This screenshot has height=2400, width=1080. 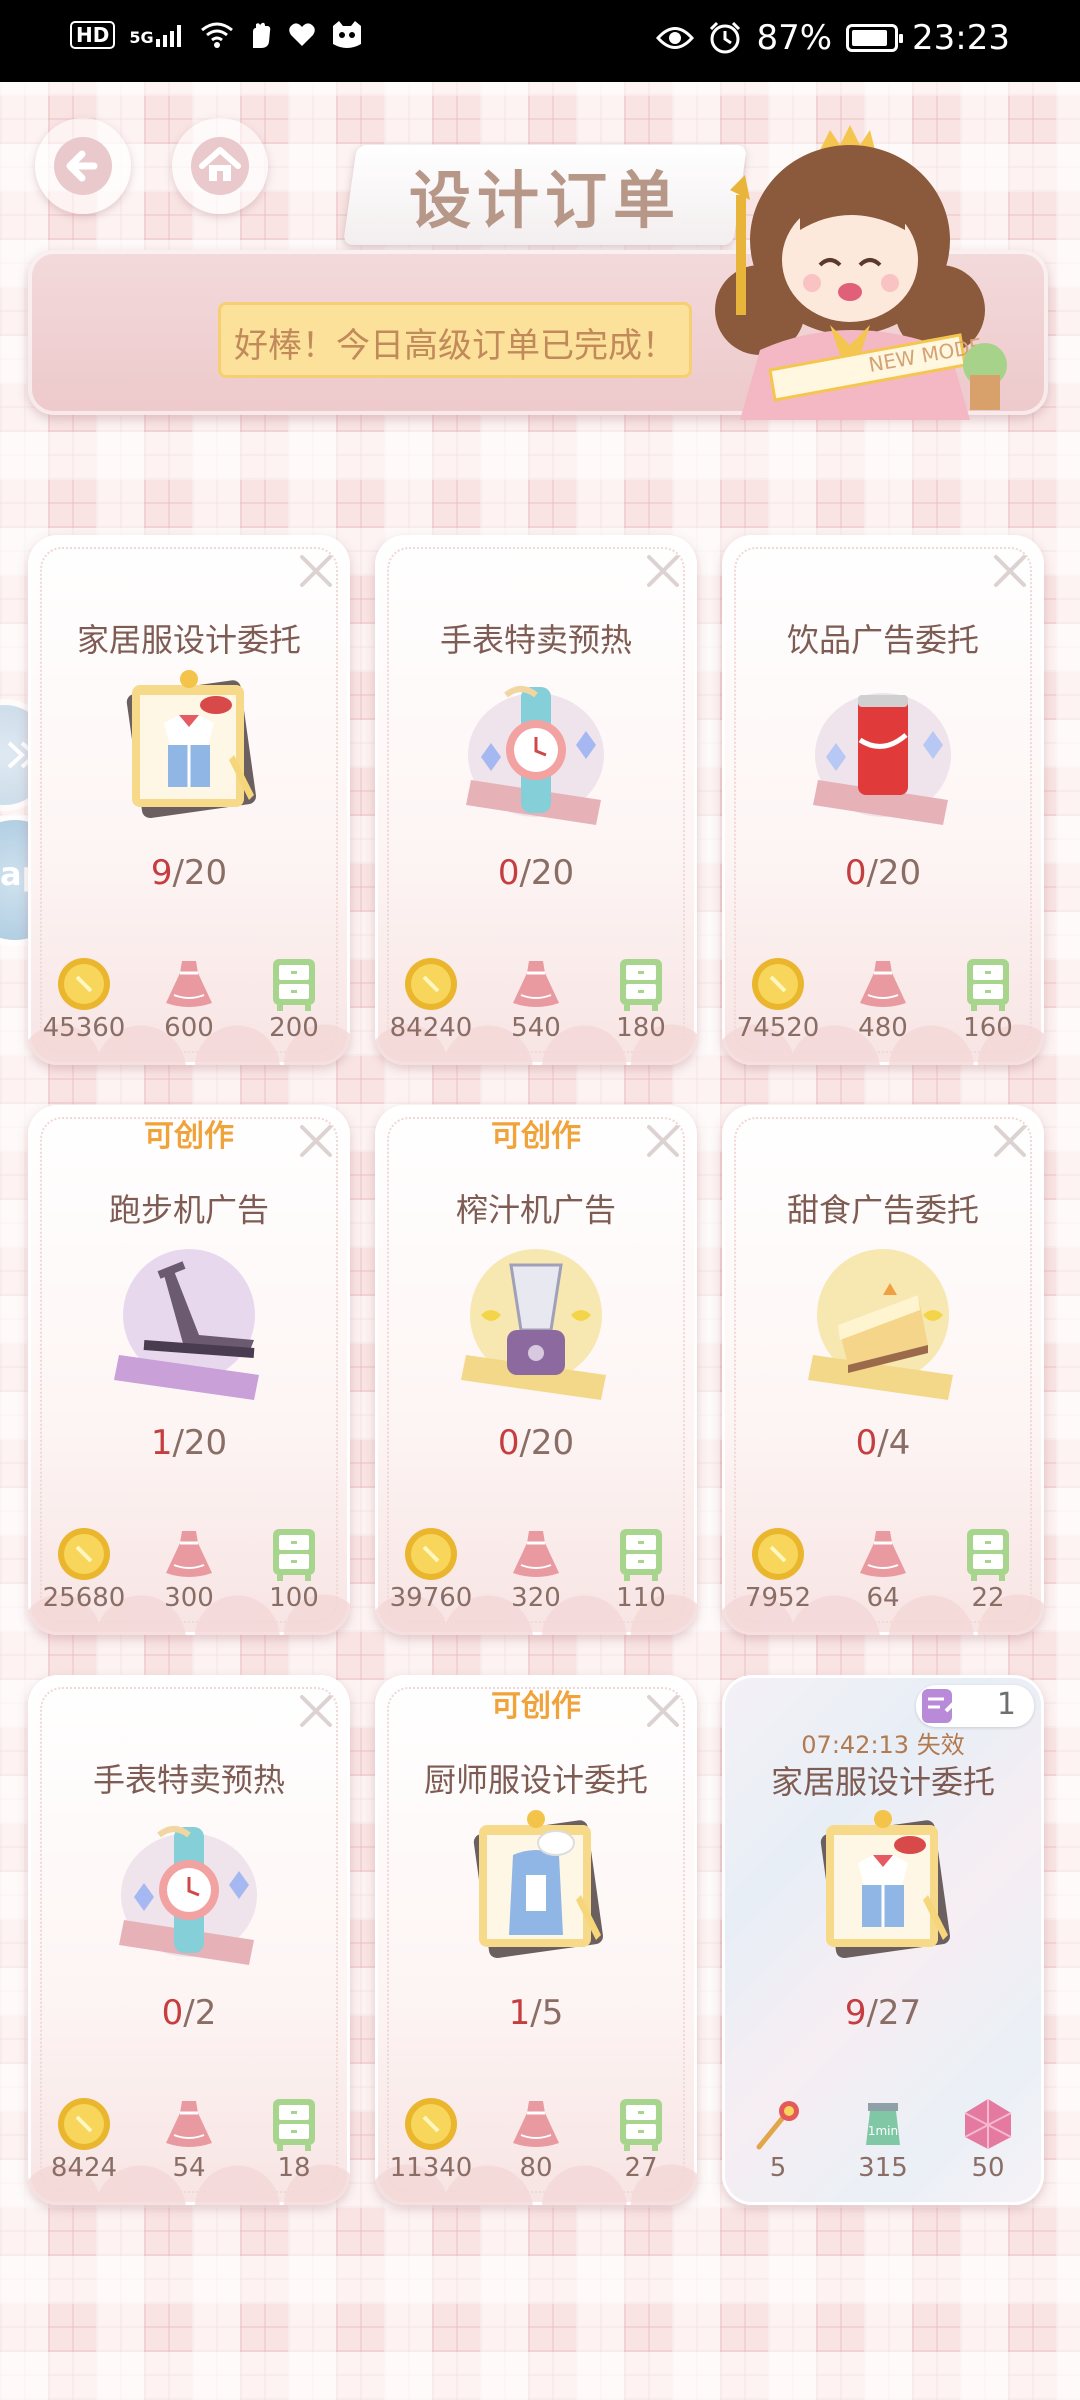 I want to click on progress-current: 0, so click(x=508, y=1443).